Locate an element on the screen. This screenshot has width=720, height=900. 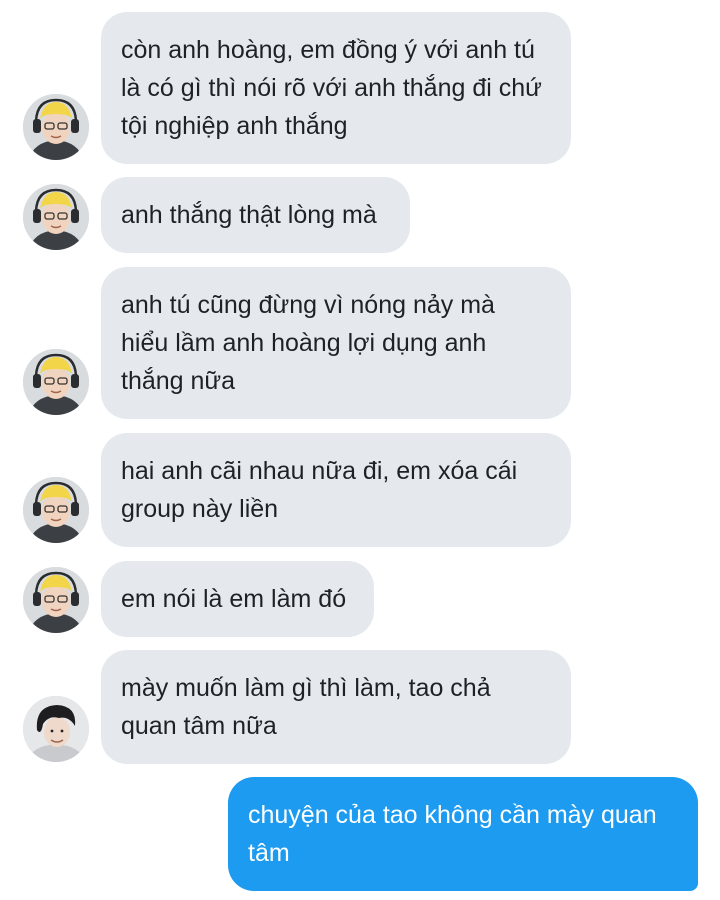
message-bubble: em nói là em làm đó is located at coordinates (237, 599).